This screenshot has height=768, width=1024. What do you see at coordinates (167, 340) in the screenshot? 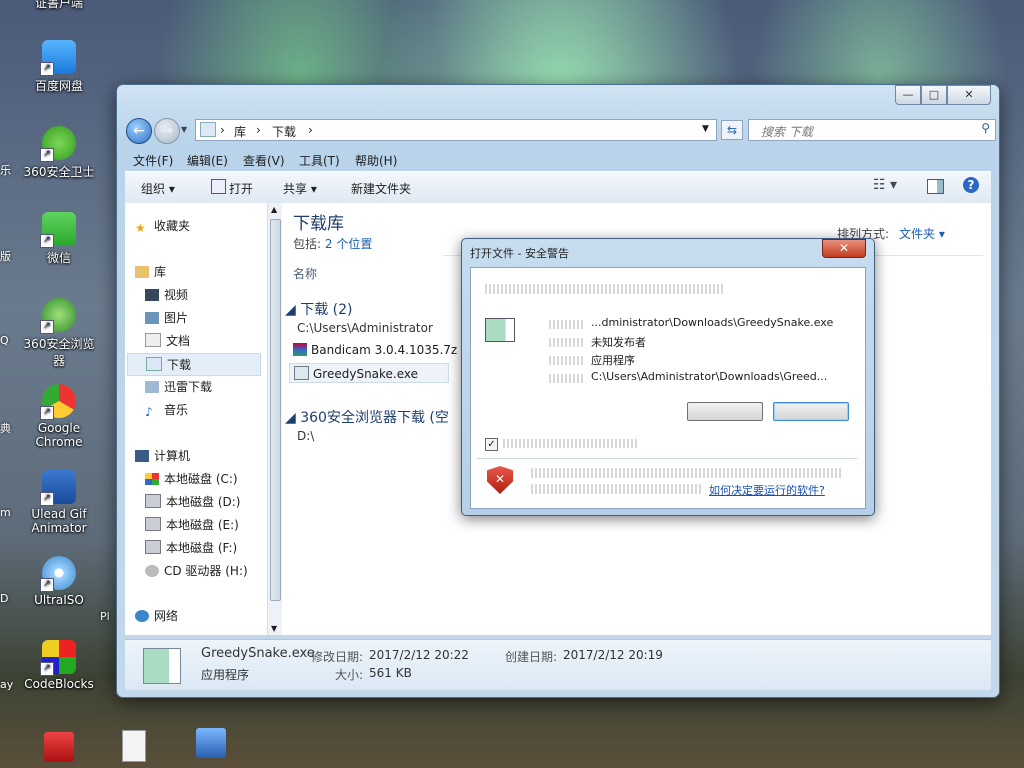
I see `nav-documents: 文档` at bounding box center [167, 340].